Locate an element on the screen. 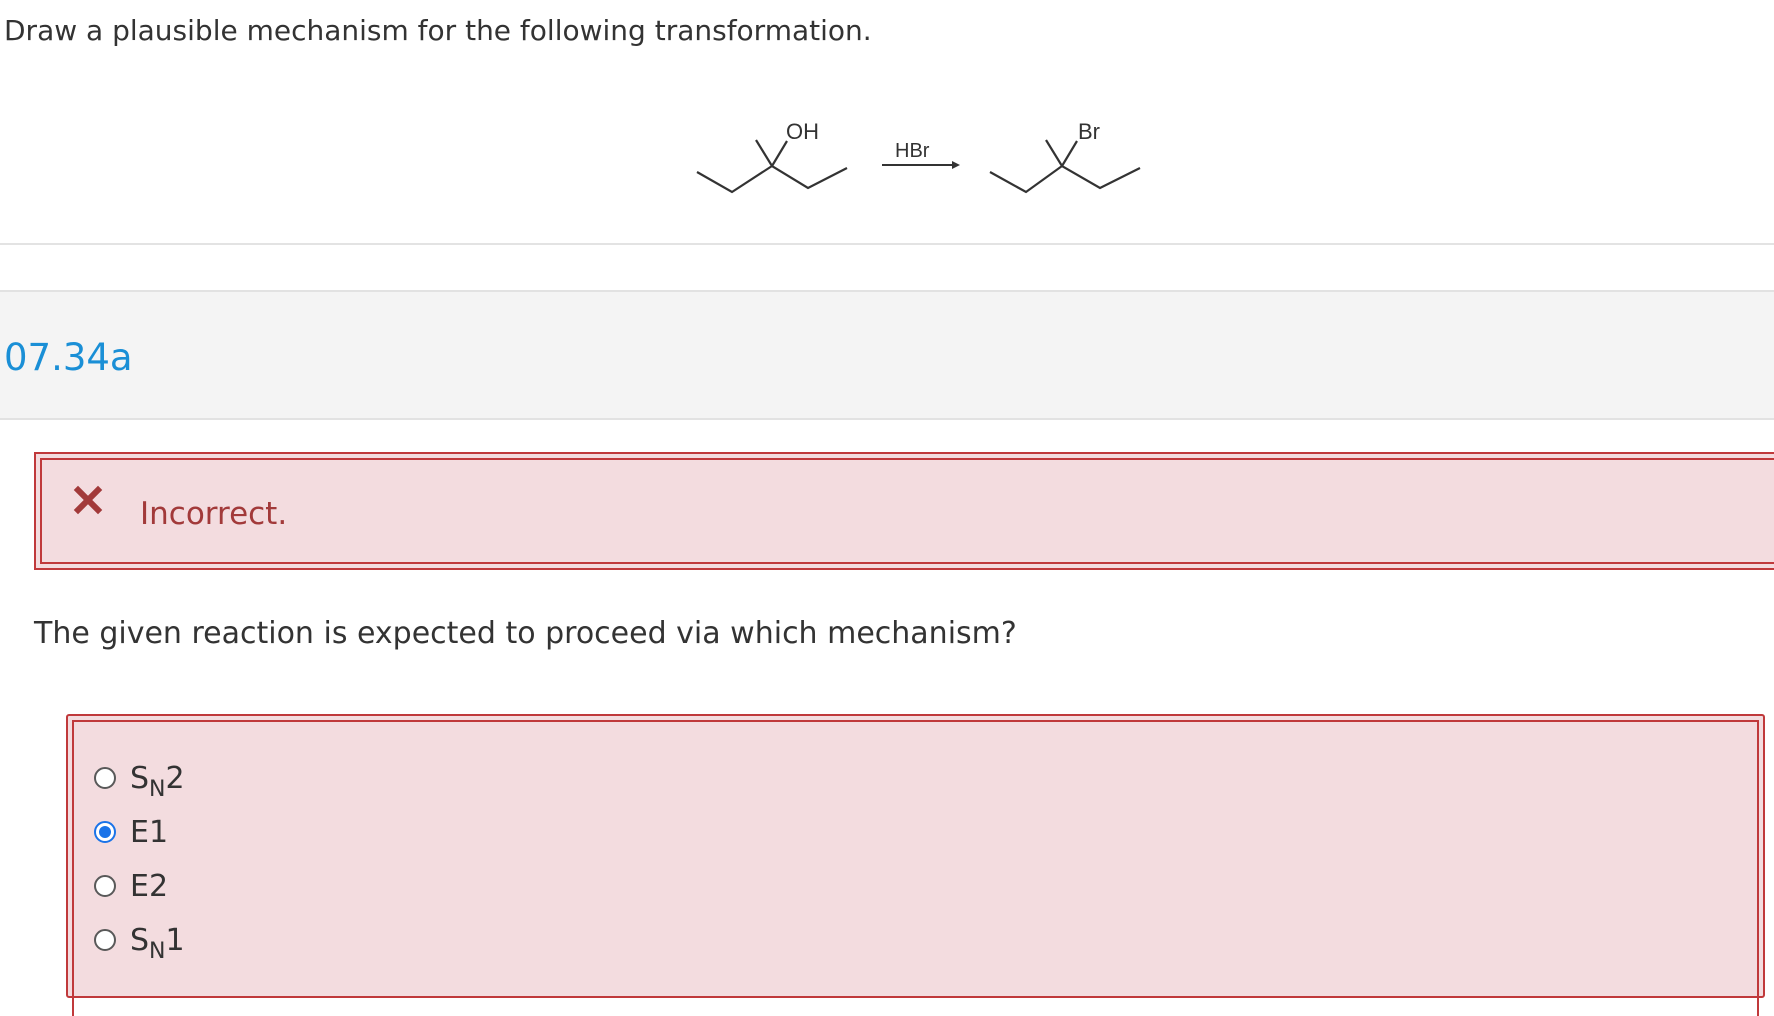 The height and width of the screenshot is (1016, 1774). option-e1: E1 is located at coordinates (131, 832).